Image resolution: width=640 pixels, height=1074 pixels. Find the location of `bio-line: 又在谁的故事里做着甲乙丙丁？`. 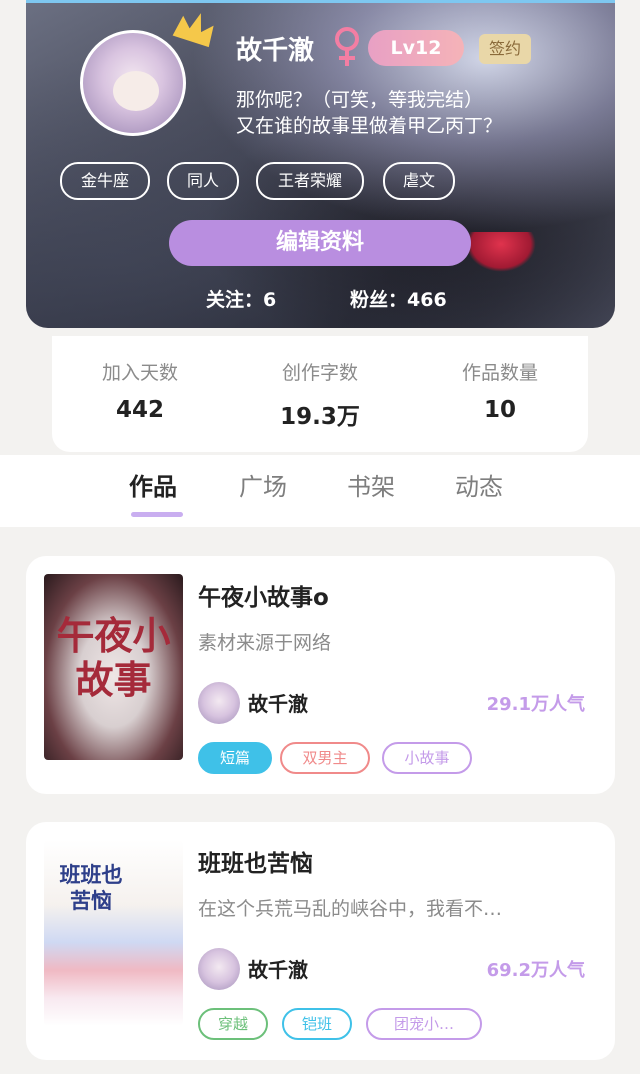

bio-line: 又在谁的故事里做着甲乙丙丁？ is located at coordinates (369, 126).